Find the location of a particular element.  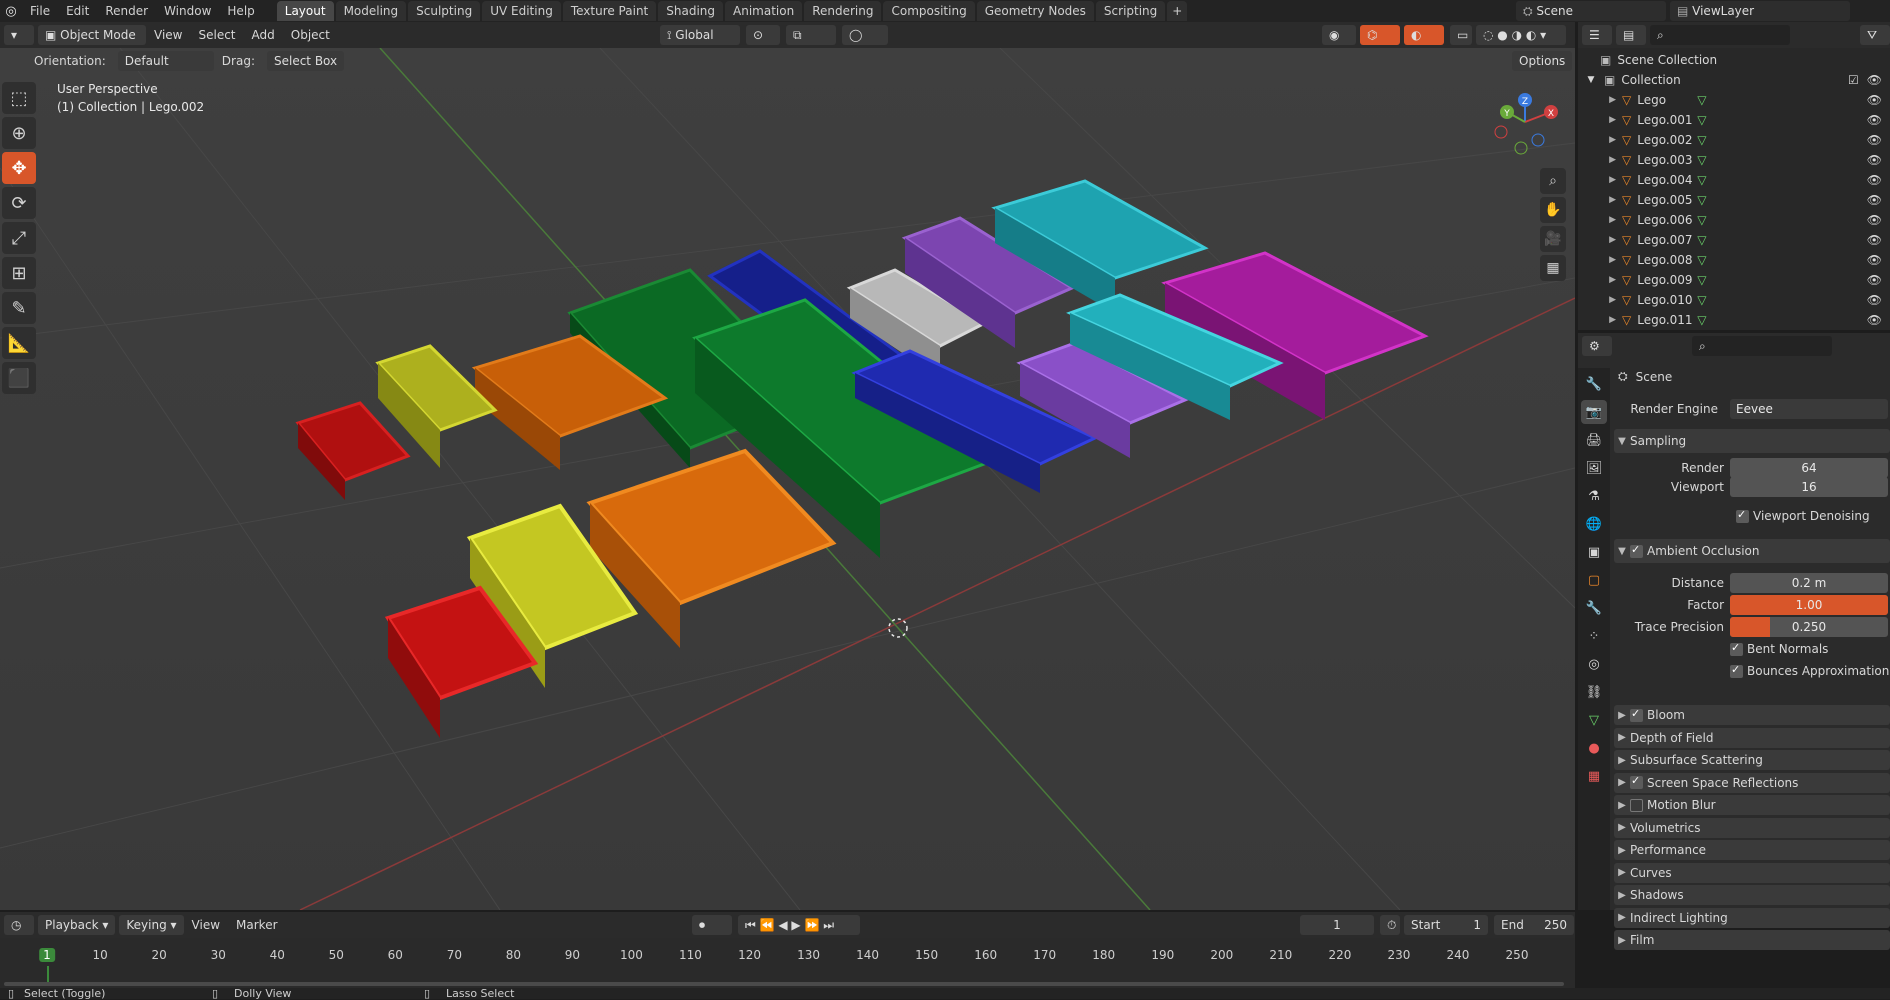

menu-object: Object is located at coordinates (310, 35).